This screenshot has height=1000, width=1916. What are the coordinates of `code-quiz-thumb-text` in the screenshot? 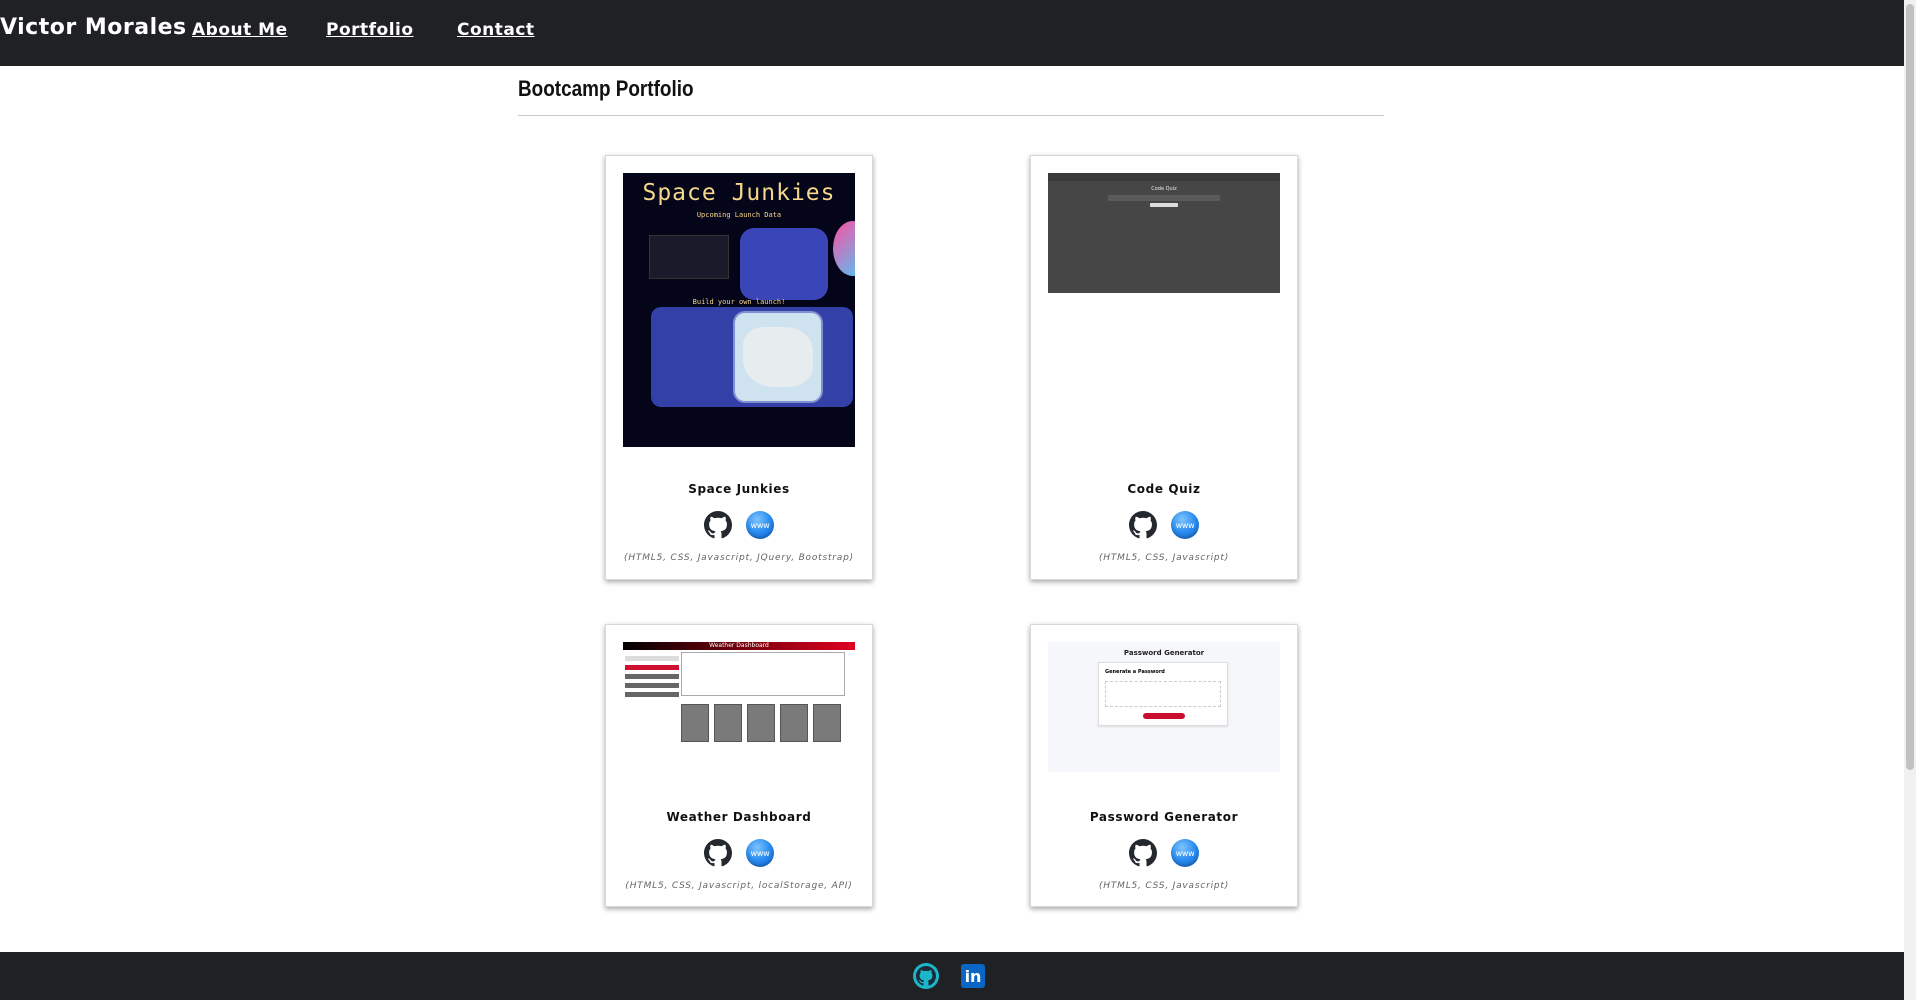 It's located at (1164, 198).